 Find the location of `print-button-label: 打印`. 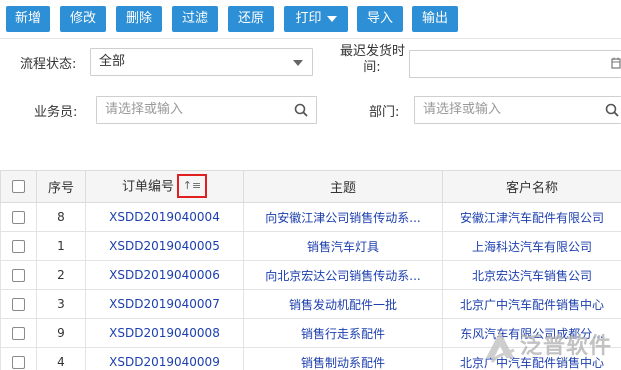

print-button-label: 打印 is located at coordinates (308, 18).